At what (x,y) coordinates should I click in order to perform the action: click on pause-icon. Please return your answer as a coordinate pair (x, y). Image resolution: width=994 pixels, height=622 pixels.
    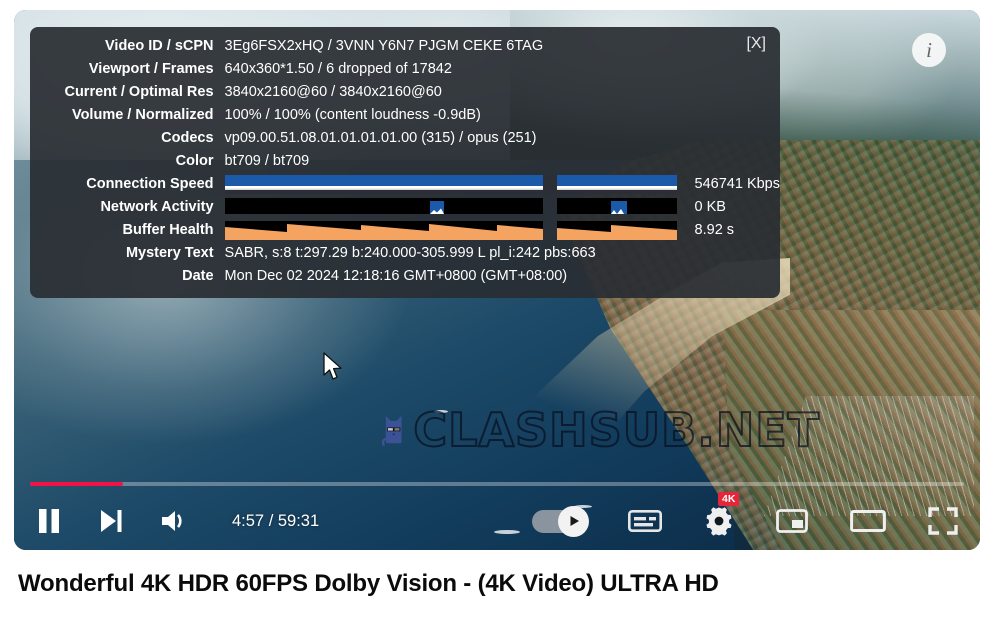
    Looking at the image, I should click on (49, 521).